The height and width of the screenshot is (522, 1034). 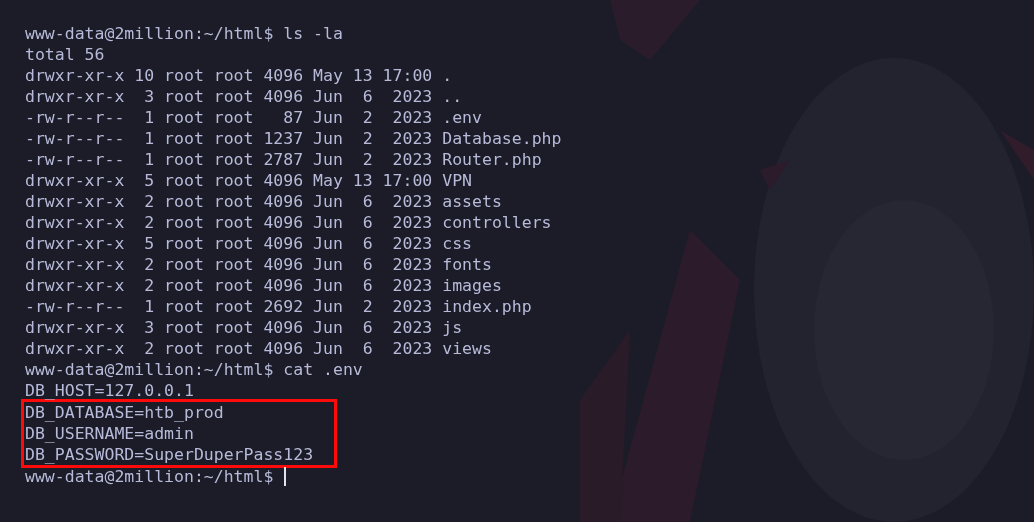 I want to click on terminal-line: drwxr-xr-x 2 root root 4096 Jun 6 2023 views, so click(x=258, y=348).